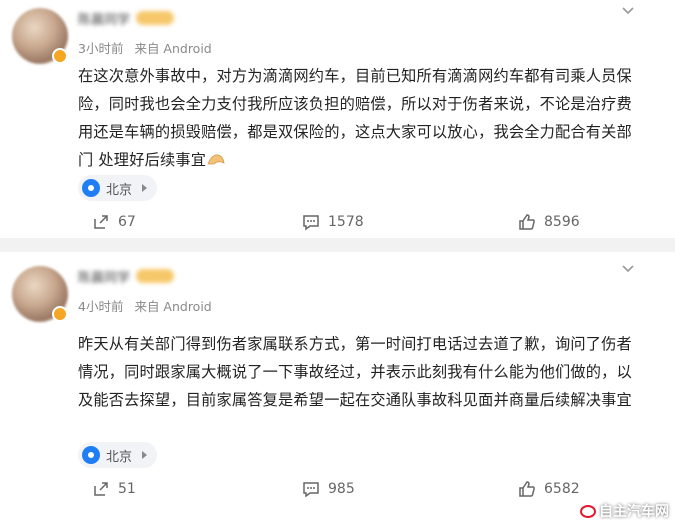  I want to click on content-line: 及能否去探望，目前家属答复是希望一起在交通队事故科见面并商量后续解决事宜, so click(355, 400).